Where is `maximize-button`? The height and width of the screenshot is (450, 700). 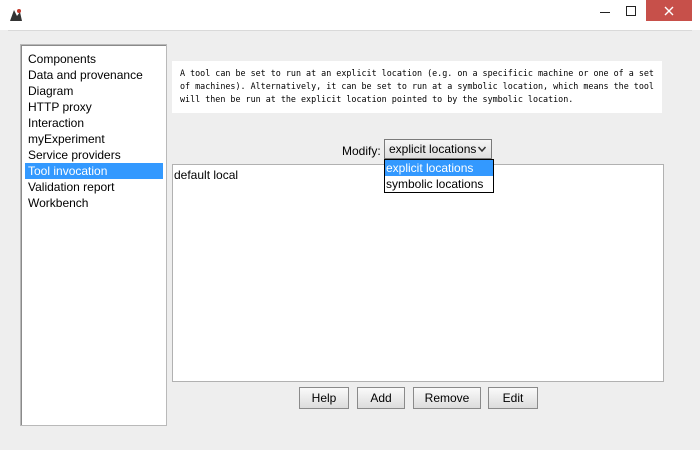 maximize-button is located at coordinates (631, 10).